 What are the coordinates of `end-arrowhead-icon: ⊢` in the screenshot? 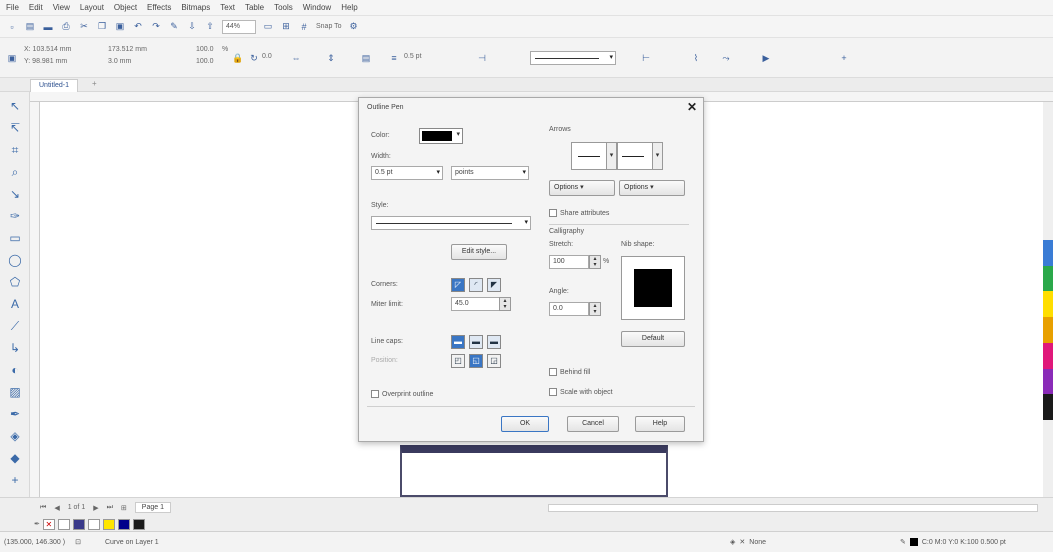 It's located at (646, 58).